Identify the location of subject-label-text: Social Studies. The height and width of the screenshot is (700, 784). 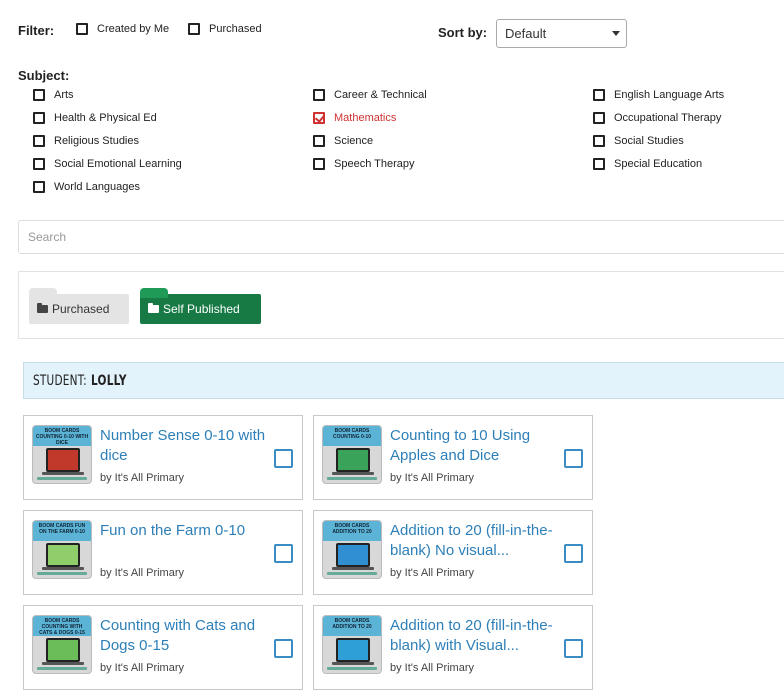
(649, 141).